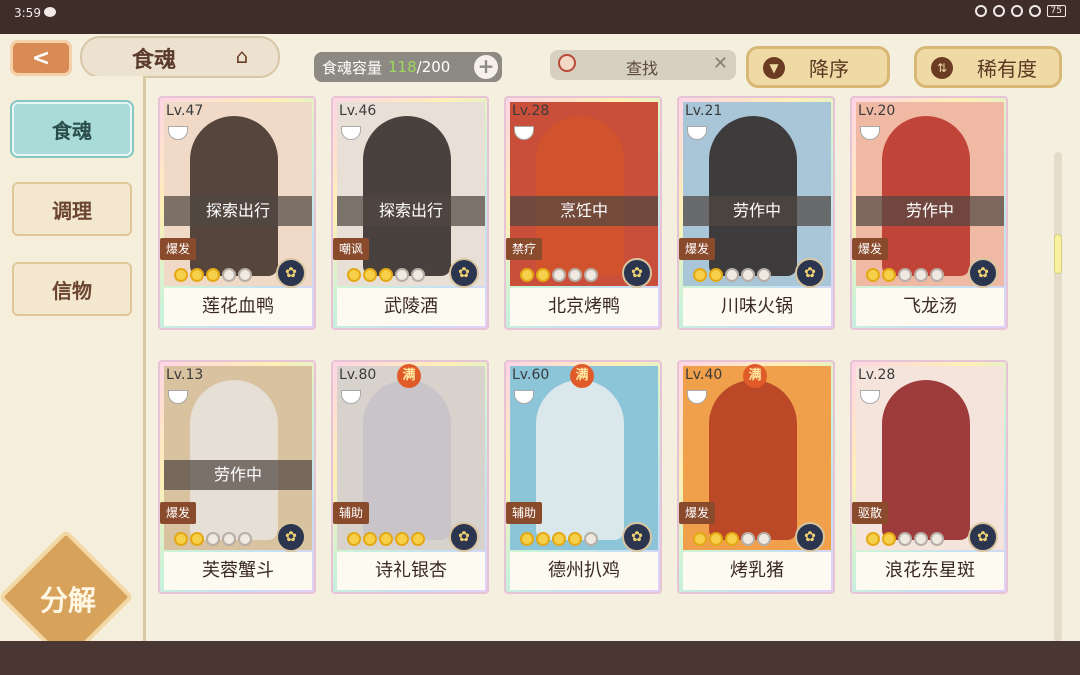 The height and width of the screenshot is (675, 1080). Describe the element at coordinates (352, 67) in the screenshot. I see `capacity-label: 食魂容量` at that location.